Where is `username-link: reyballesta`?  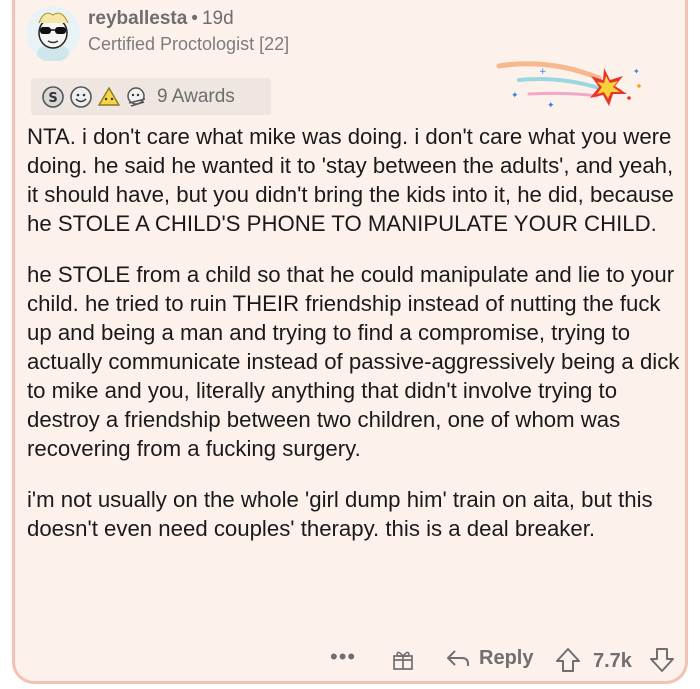 username-link: reyballesta is located at coordinates (137, 18).